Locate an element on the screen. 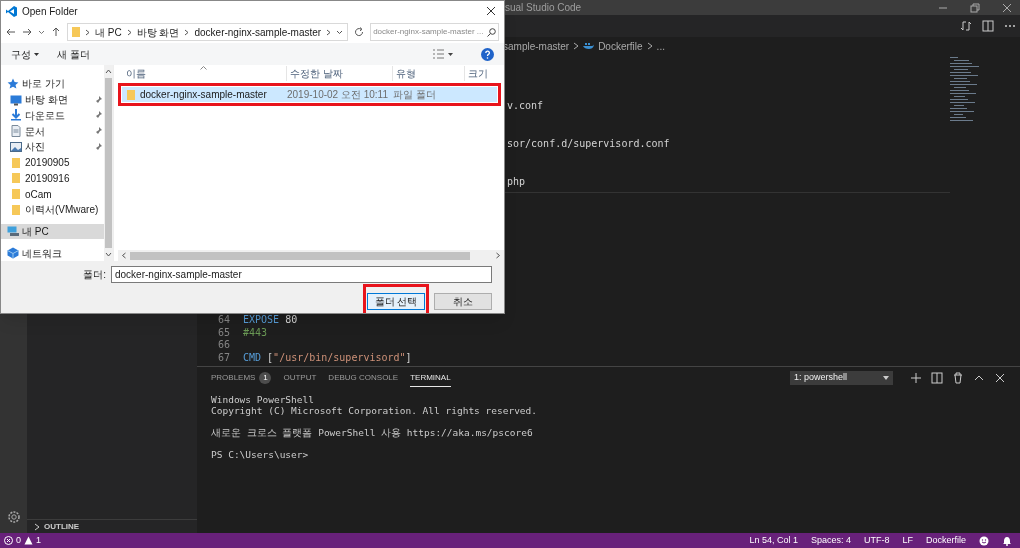 Image resolution: width=1020 pixels, height=548 pixels. file-type: 파일 폴더 is located at coordinates (414, 95).